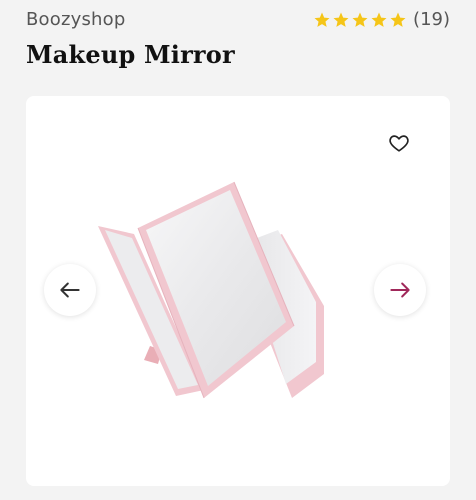 The width and height of the screenshot is (476, 500). I want to click on prev-image-button, so click(70, 290).